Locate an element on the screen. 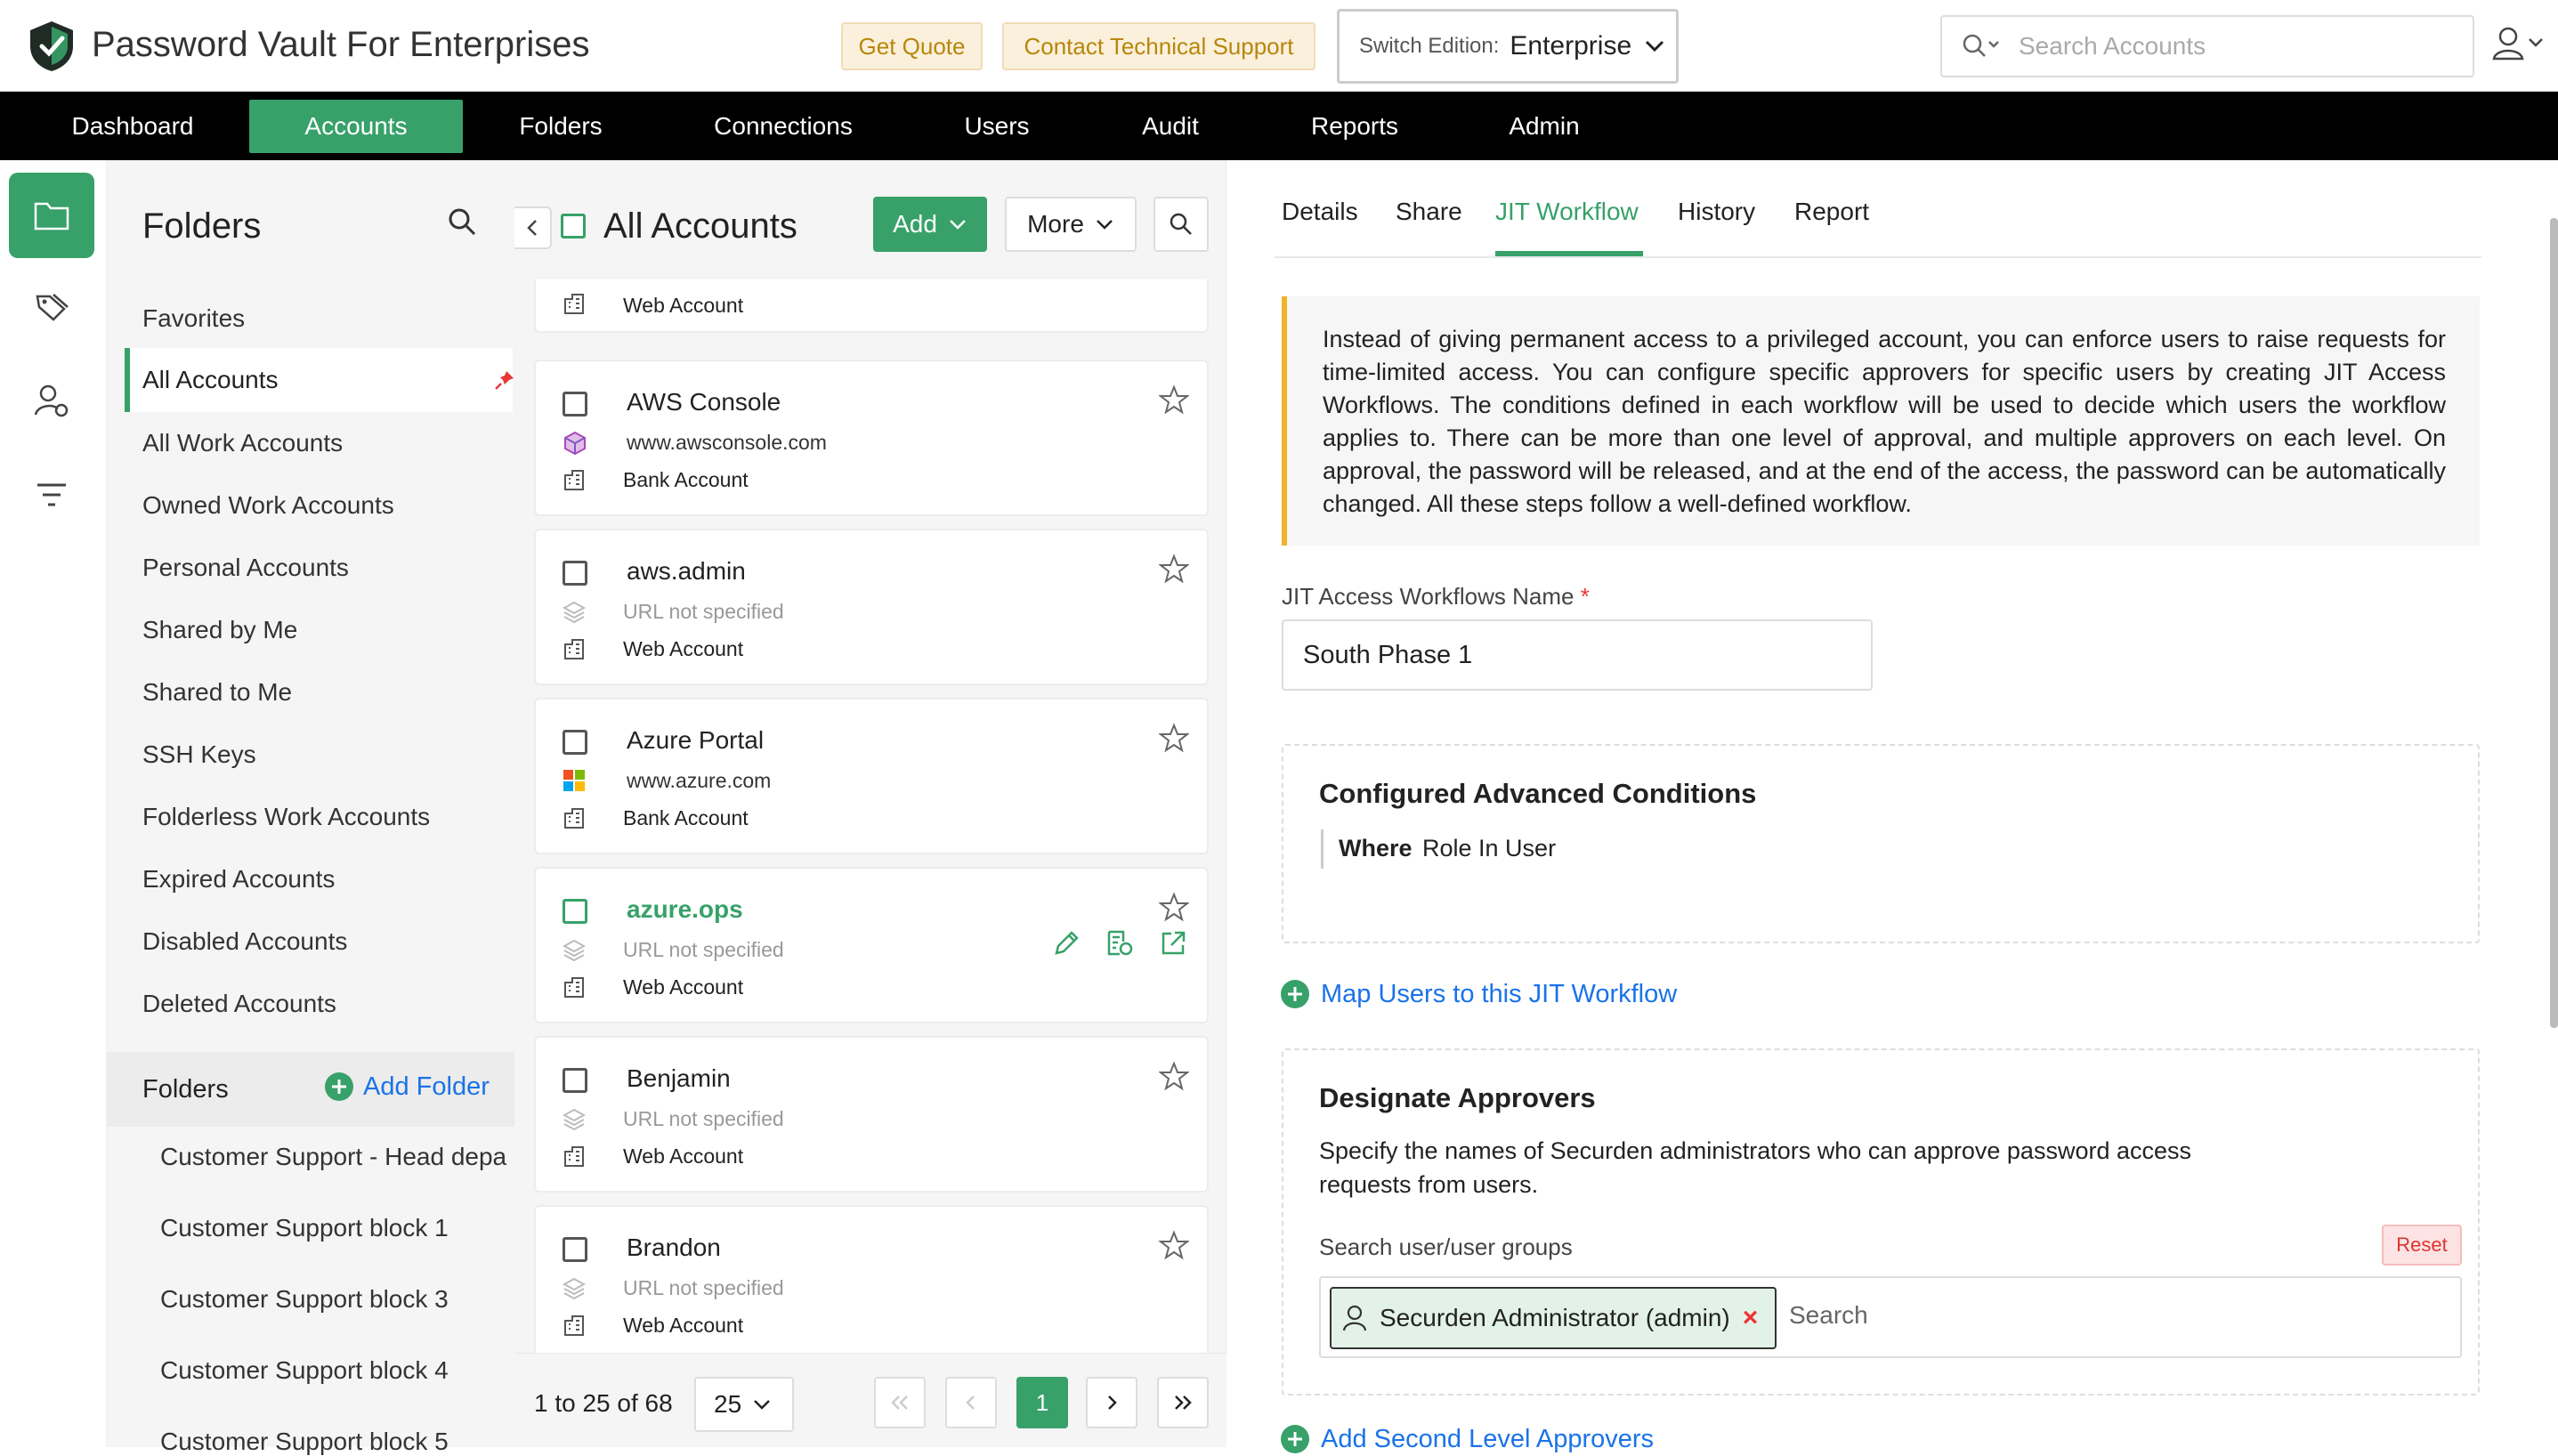 The image size is (2558, 1456). folder-search-icon is located at coordinates (462, 221).